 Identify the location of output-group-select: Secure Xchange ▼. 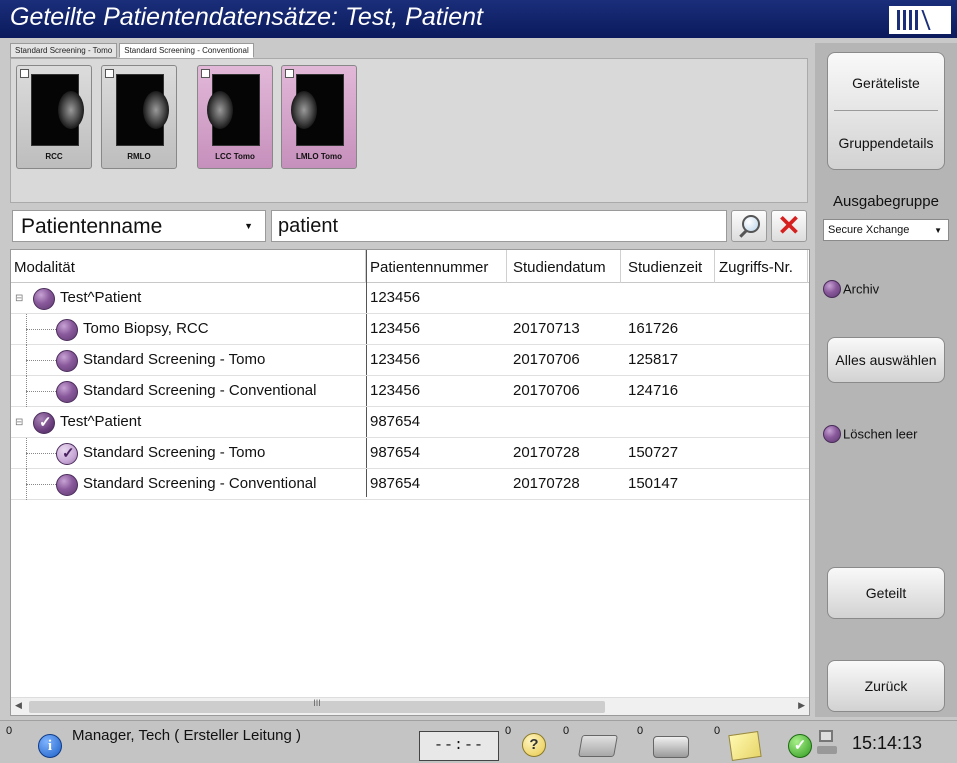
(886, 230).